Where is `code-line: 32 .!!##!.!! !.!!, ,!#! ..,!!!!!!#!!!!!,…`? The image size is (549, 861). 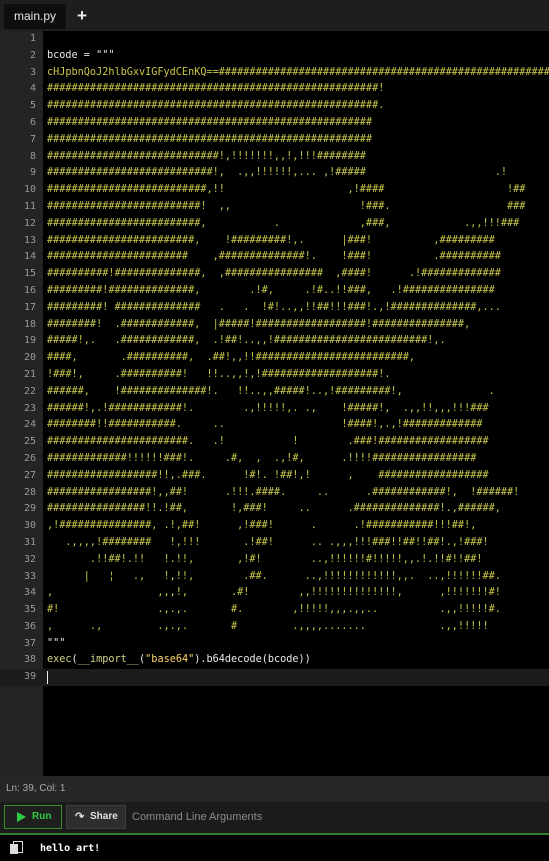
code-line: 32 .!!##!.!! !.!!, ,!#! ..,!!!!!!#!!!!!,… is located at coordinates (274, 560).